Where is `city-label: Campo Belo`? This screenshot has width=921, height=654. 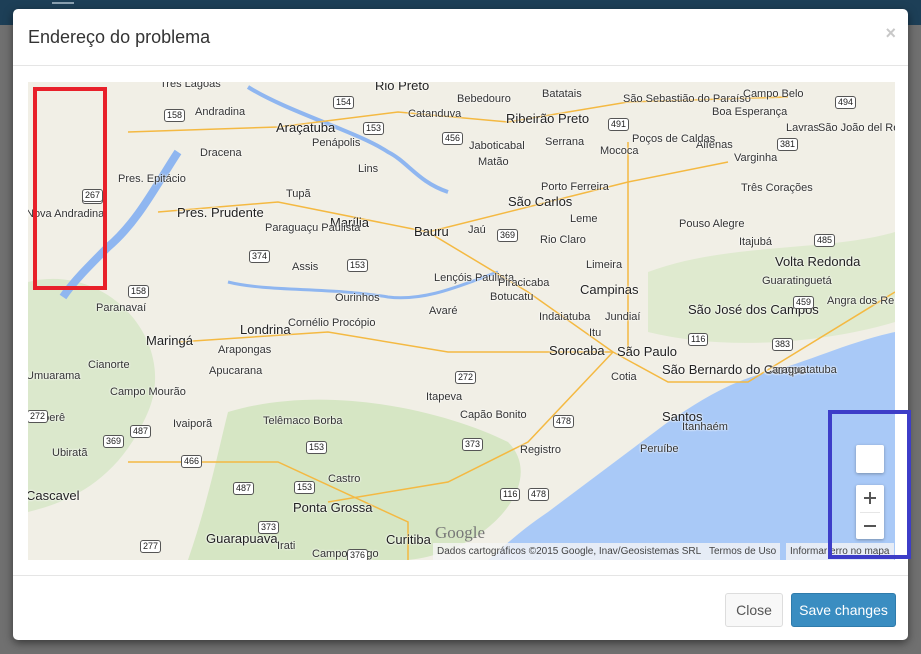
city-label: Campo Belo is located at coordinates (773, 94).